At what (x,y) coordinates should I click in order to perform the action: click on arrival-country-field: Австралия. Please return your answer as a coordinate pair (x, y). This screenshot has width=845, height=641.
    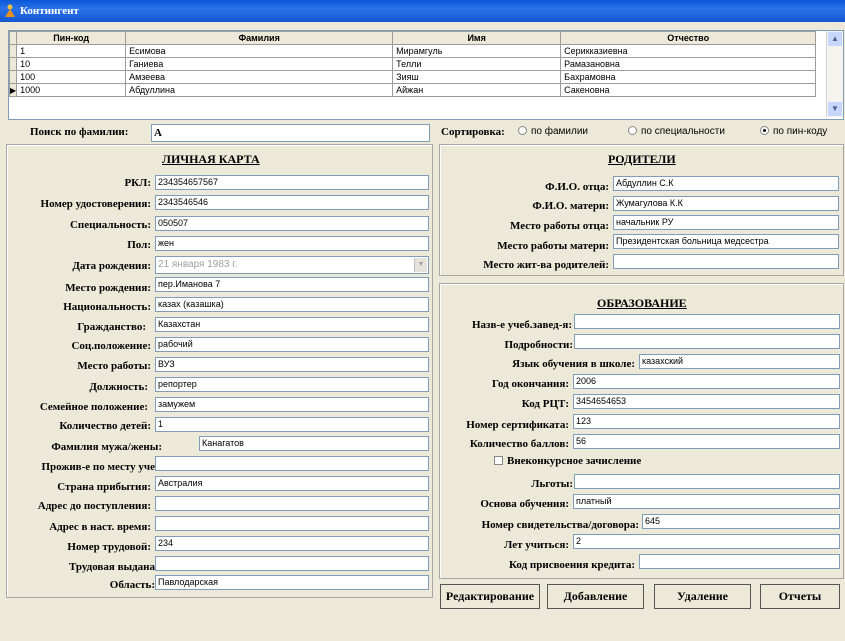
    Looking at the image, I should click on (292, 483).